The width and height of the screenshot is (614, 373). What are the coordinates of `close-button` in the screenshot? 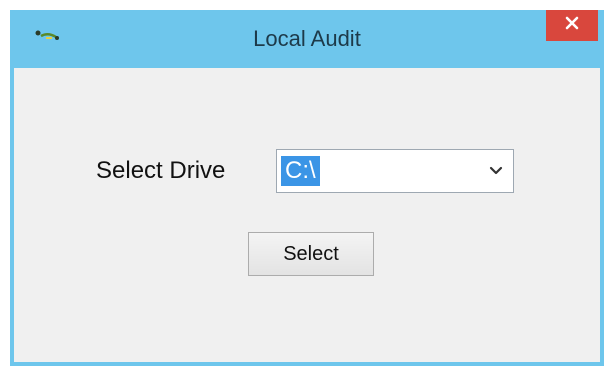 It's located at (572, 25).